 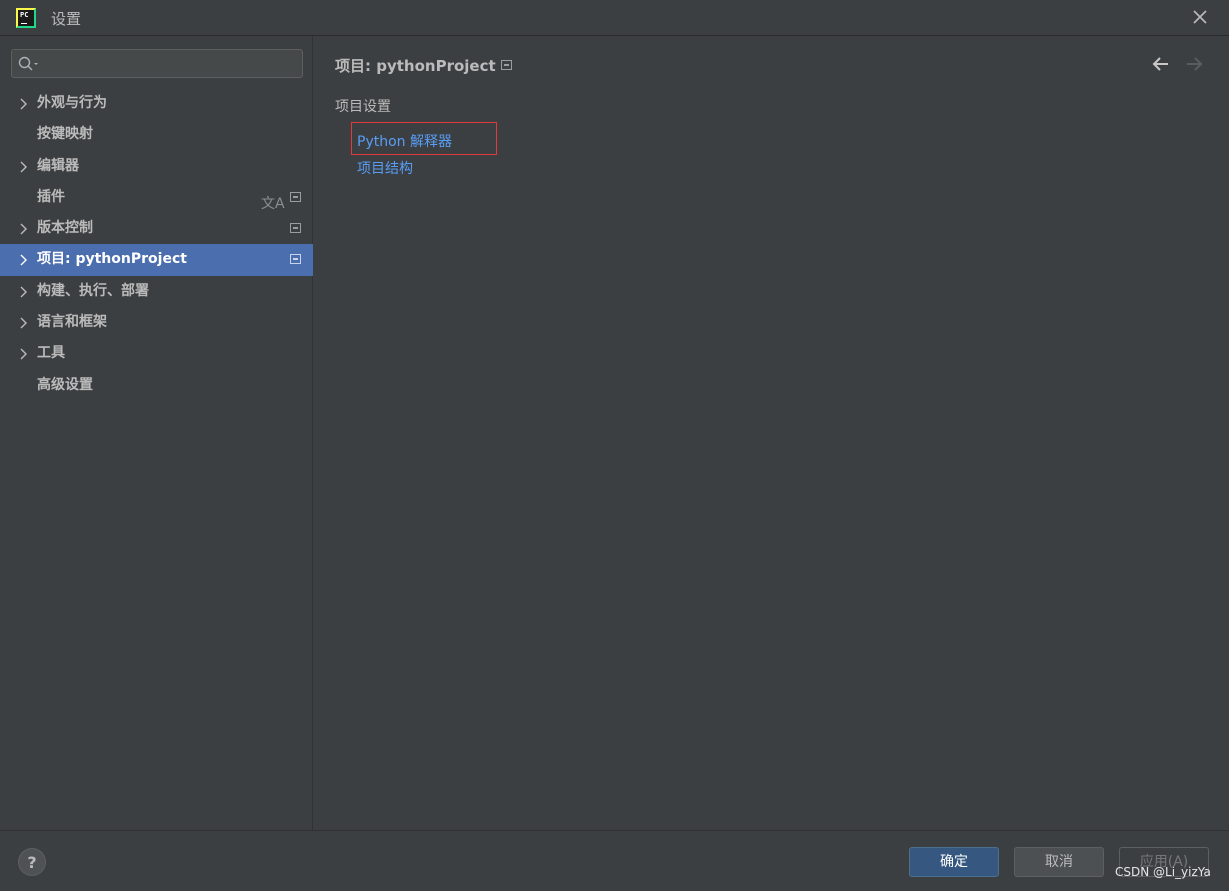 What do you see at coordinates (363, 107) in the screenshot?
I see `section-title: 项目设置` at bounding box center [363, 107].